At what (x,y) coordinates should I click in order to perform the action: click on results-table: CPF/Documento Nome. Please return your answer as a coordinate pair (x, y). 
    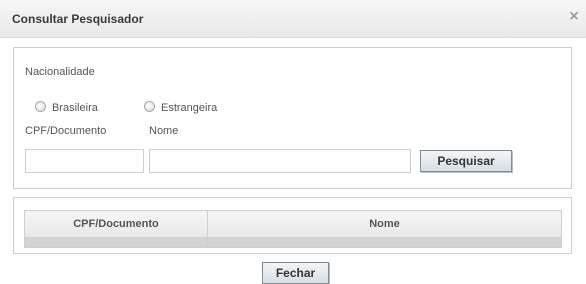
    Looking at the image, I should click on (293, 229).